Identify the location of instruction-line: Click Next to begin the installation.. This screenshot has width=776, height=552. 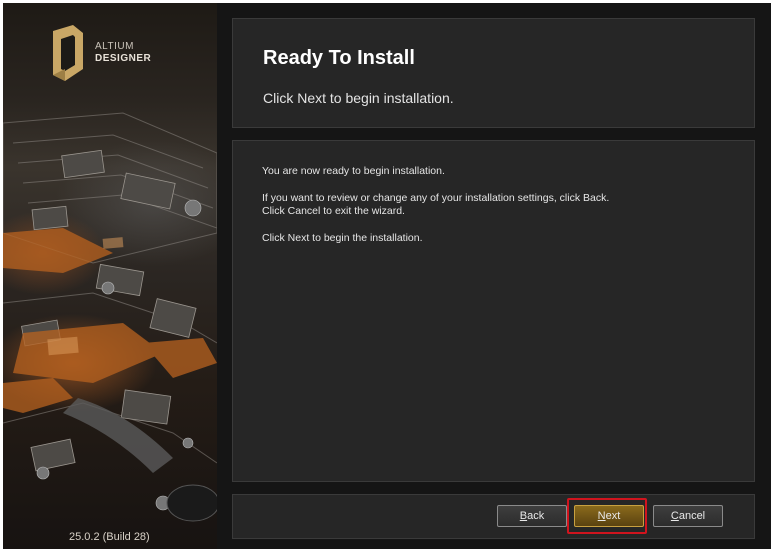
(342, 238).